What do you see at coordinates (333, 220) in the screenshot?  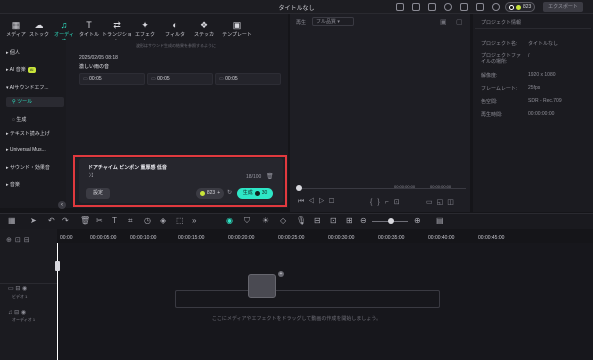 I see `camera-icon: ⊡` at bounding box center [333, 220].